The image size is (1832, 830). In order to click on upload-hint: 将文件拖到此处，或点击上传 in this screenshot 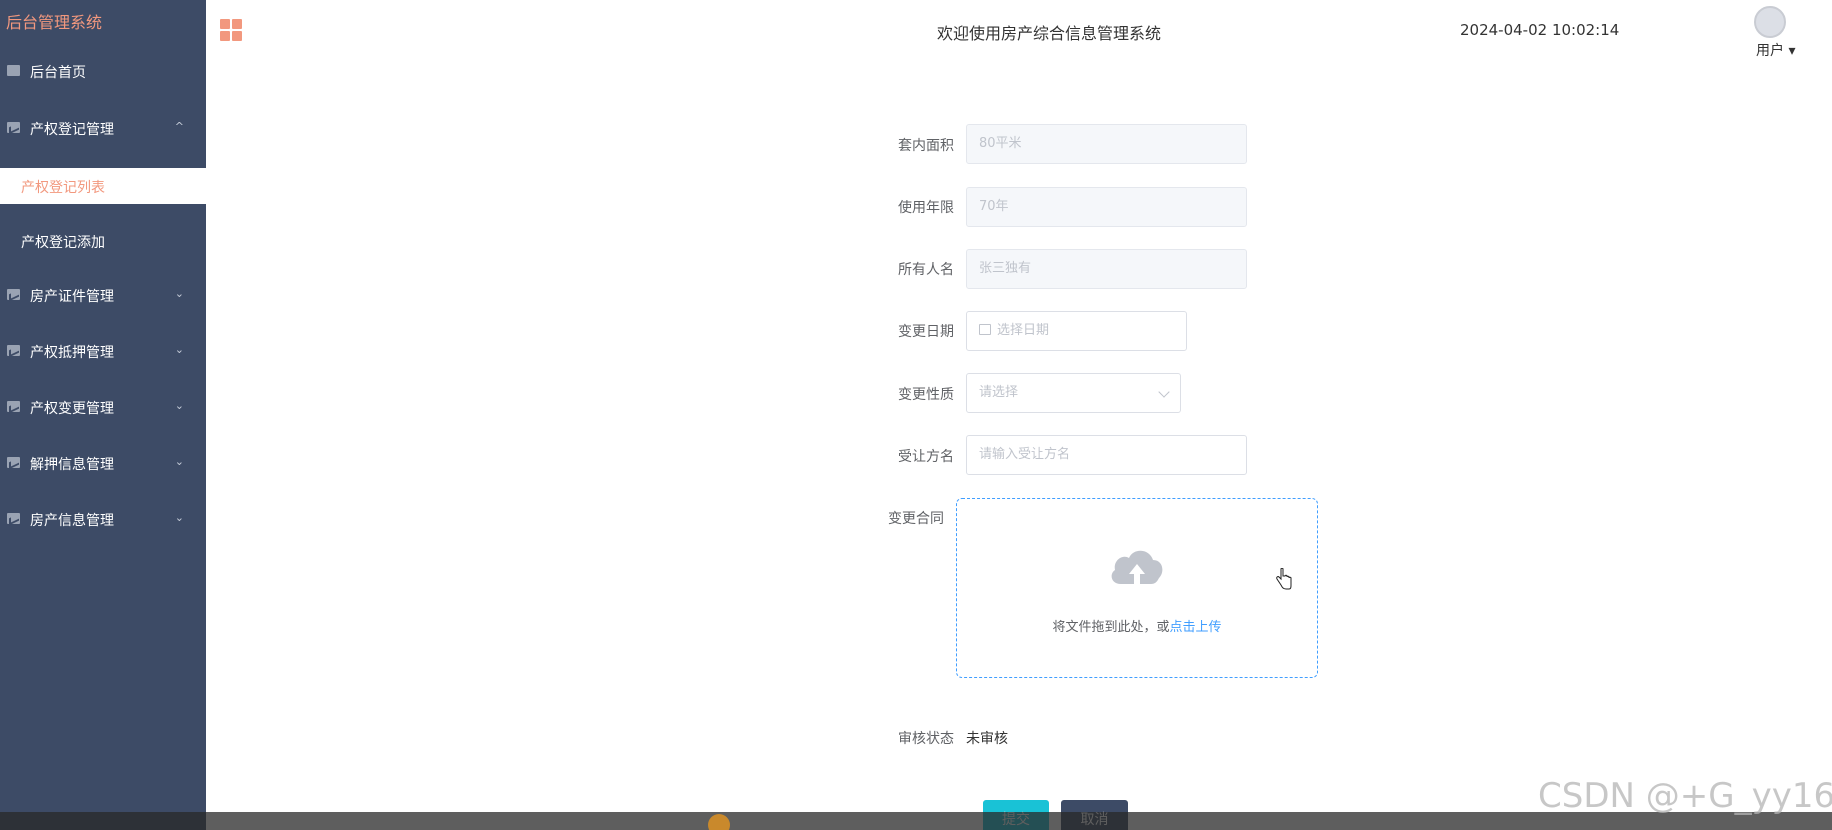, I will do `click(1137, 625)`.